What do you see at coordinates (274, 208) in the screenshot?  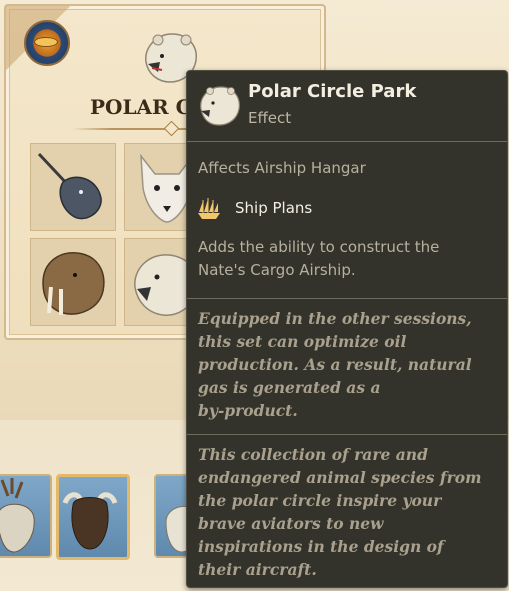 I see `ship-plans-label: Ship Plans` at bounding box center [274, 208].